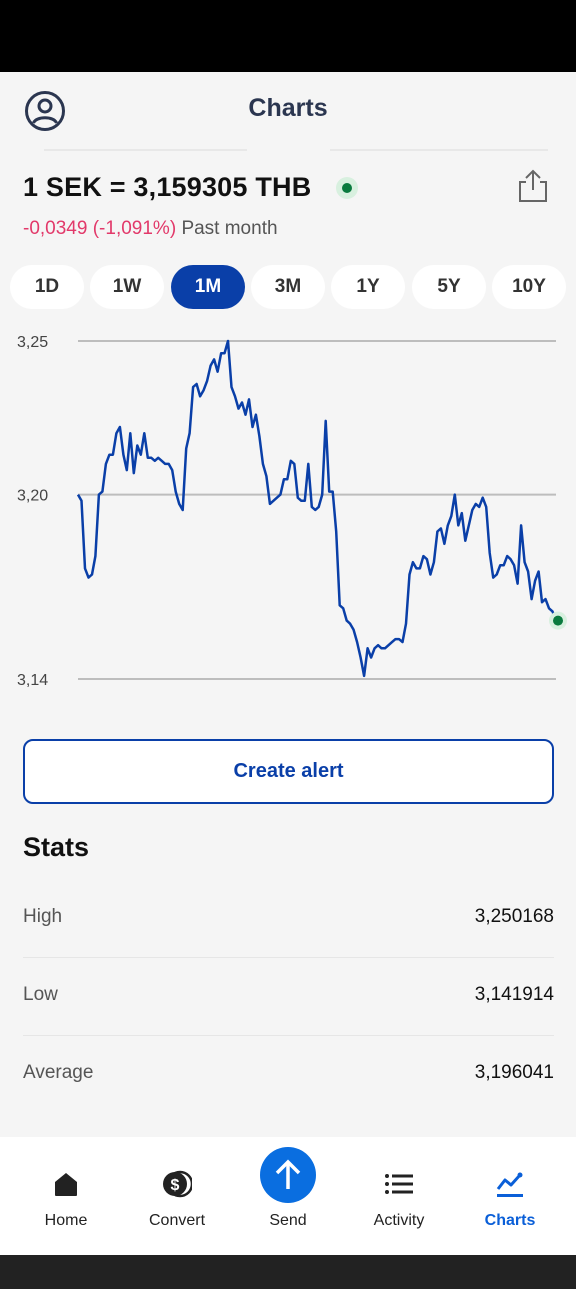 The height and width of the screenshot is (1289, 576). I want to click on stat-row-average: Average 3,196041, so click(288, 1075).